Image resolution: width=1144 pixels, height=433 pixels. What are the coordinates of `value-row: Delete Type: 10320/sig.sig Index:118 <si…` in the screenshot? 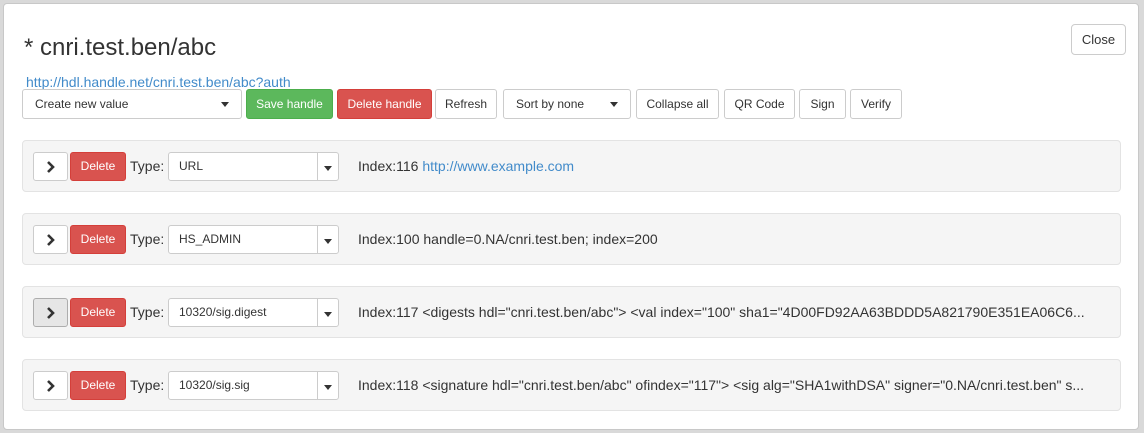 It's located at (571, 385).